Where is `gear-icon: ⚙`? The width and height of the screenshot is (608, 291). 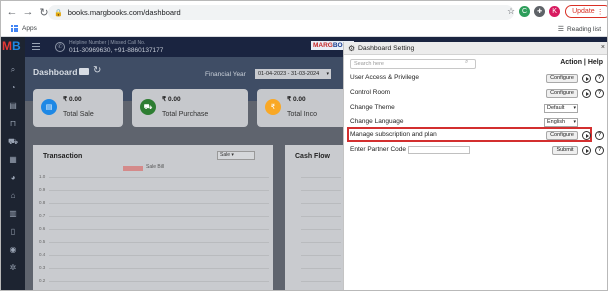 gear-icon: ⚙ is located at coordinates (352, 48).